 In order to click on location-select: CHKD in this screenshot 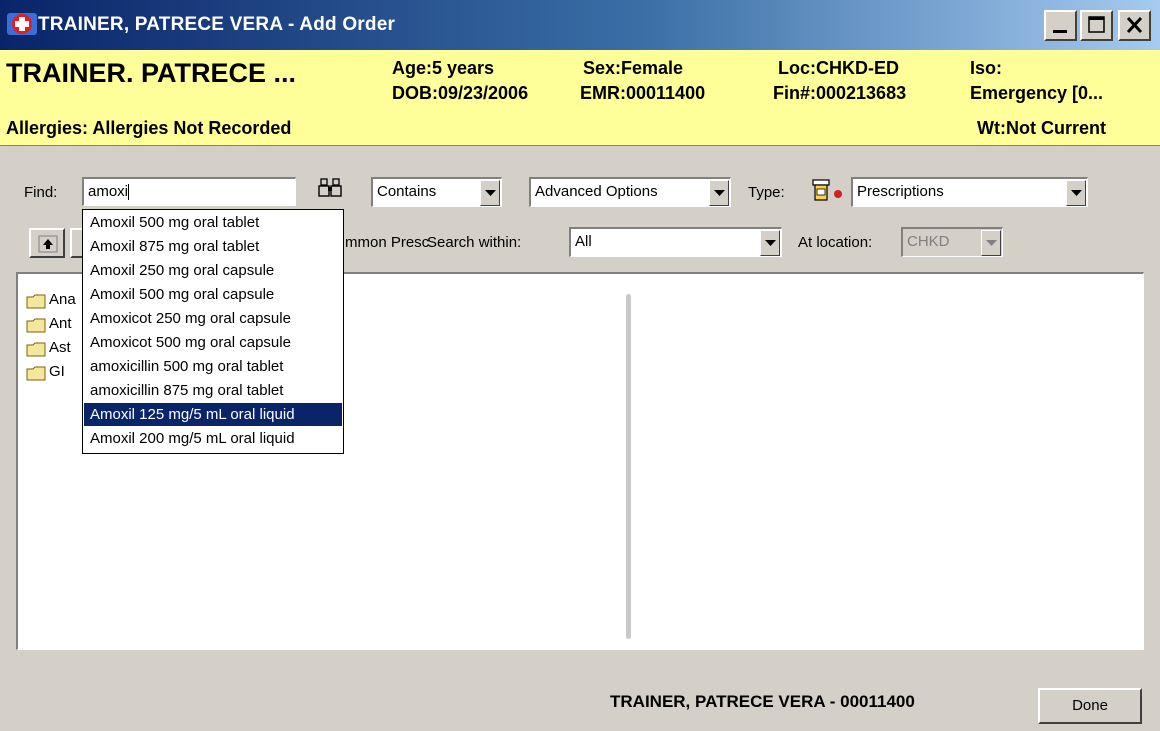, I will do `click(952, 242)`.